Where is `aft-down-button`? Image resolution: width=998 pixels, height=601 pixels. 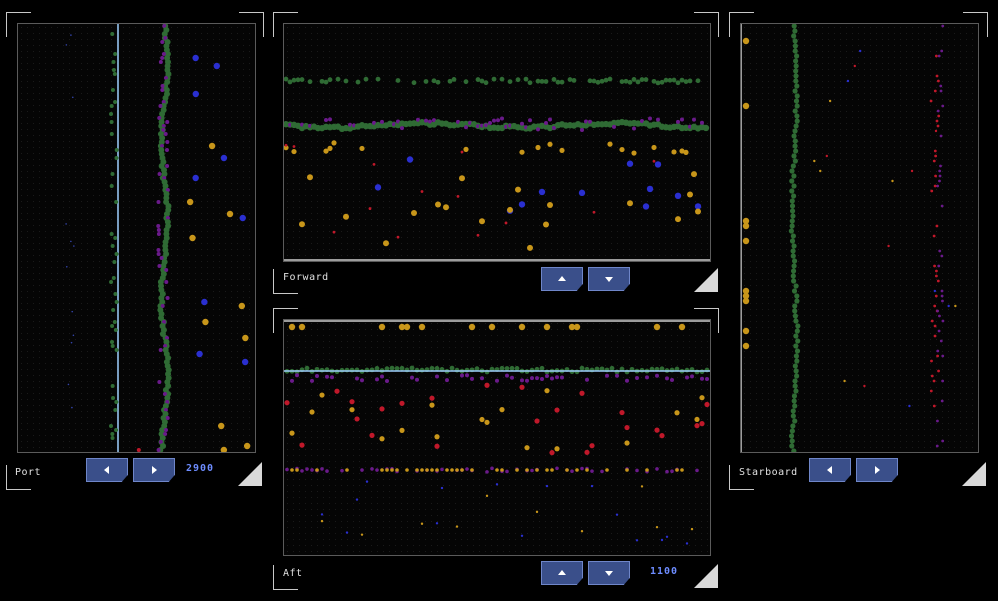 aft-down-button is located at coordinates (609, 573).